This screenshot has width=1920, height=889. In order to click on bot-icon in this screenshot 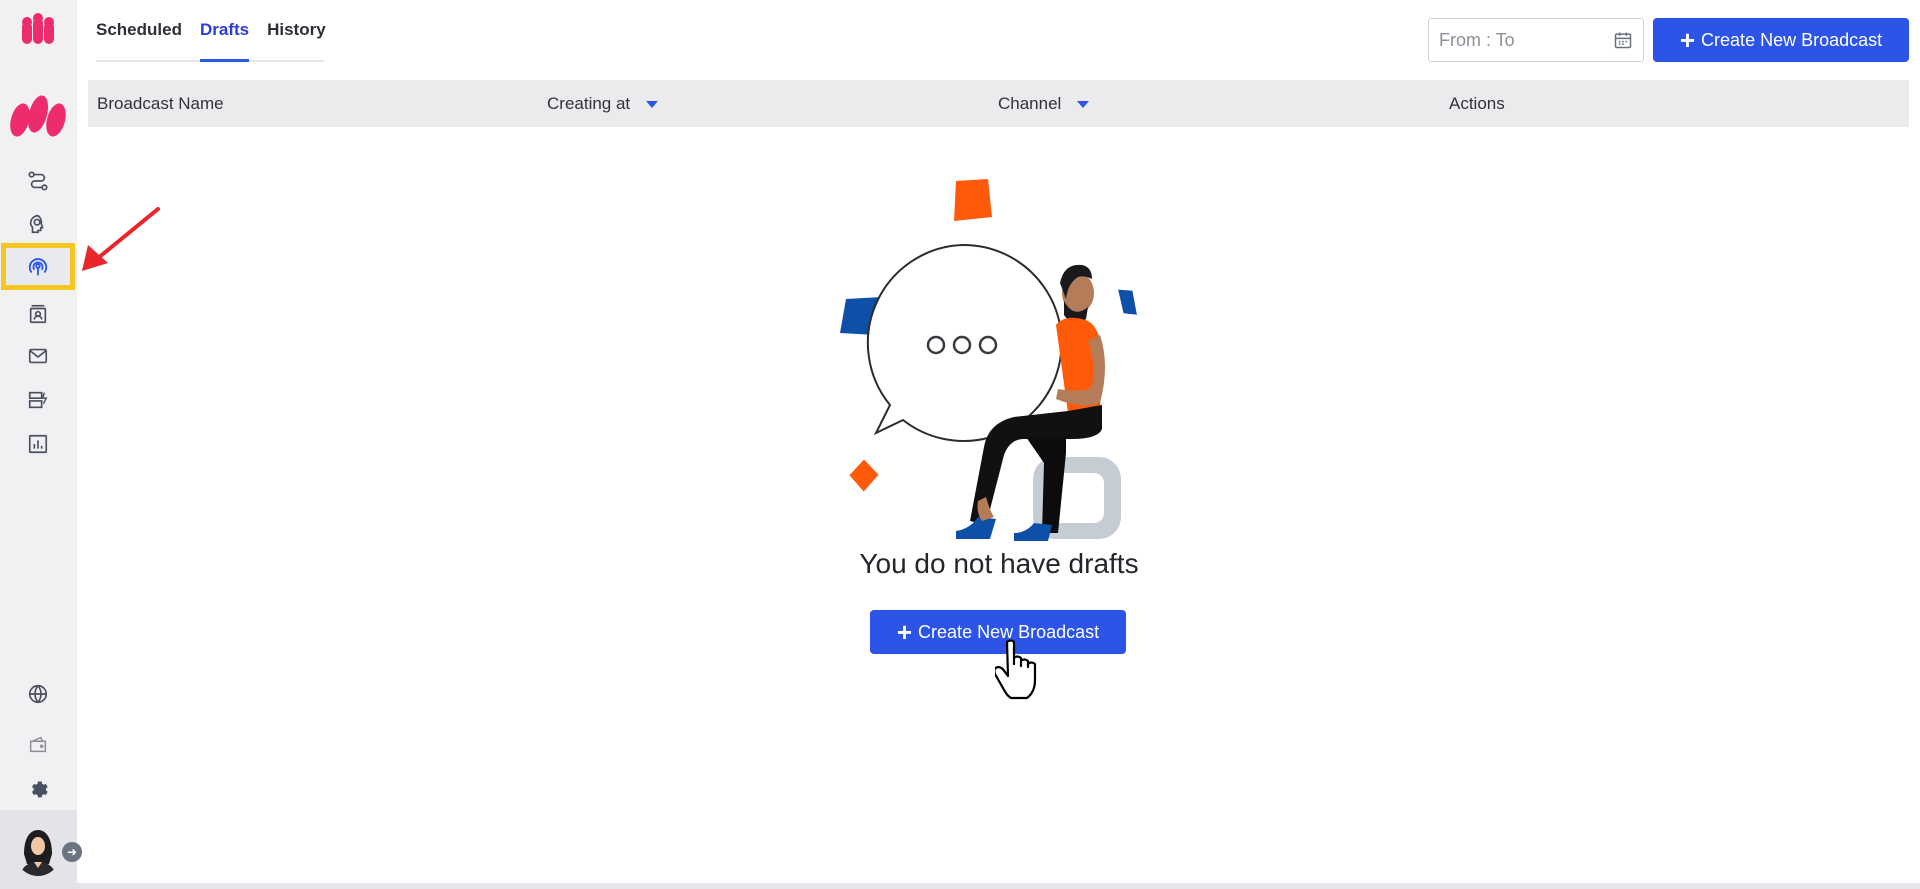, I will do `click(38, 224)`.